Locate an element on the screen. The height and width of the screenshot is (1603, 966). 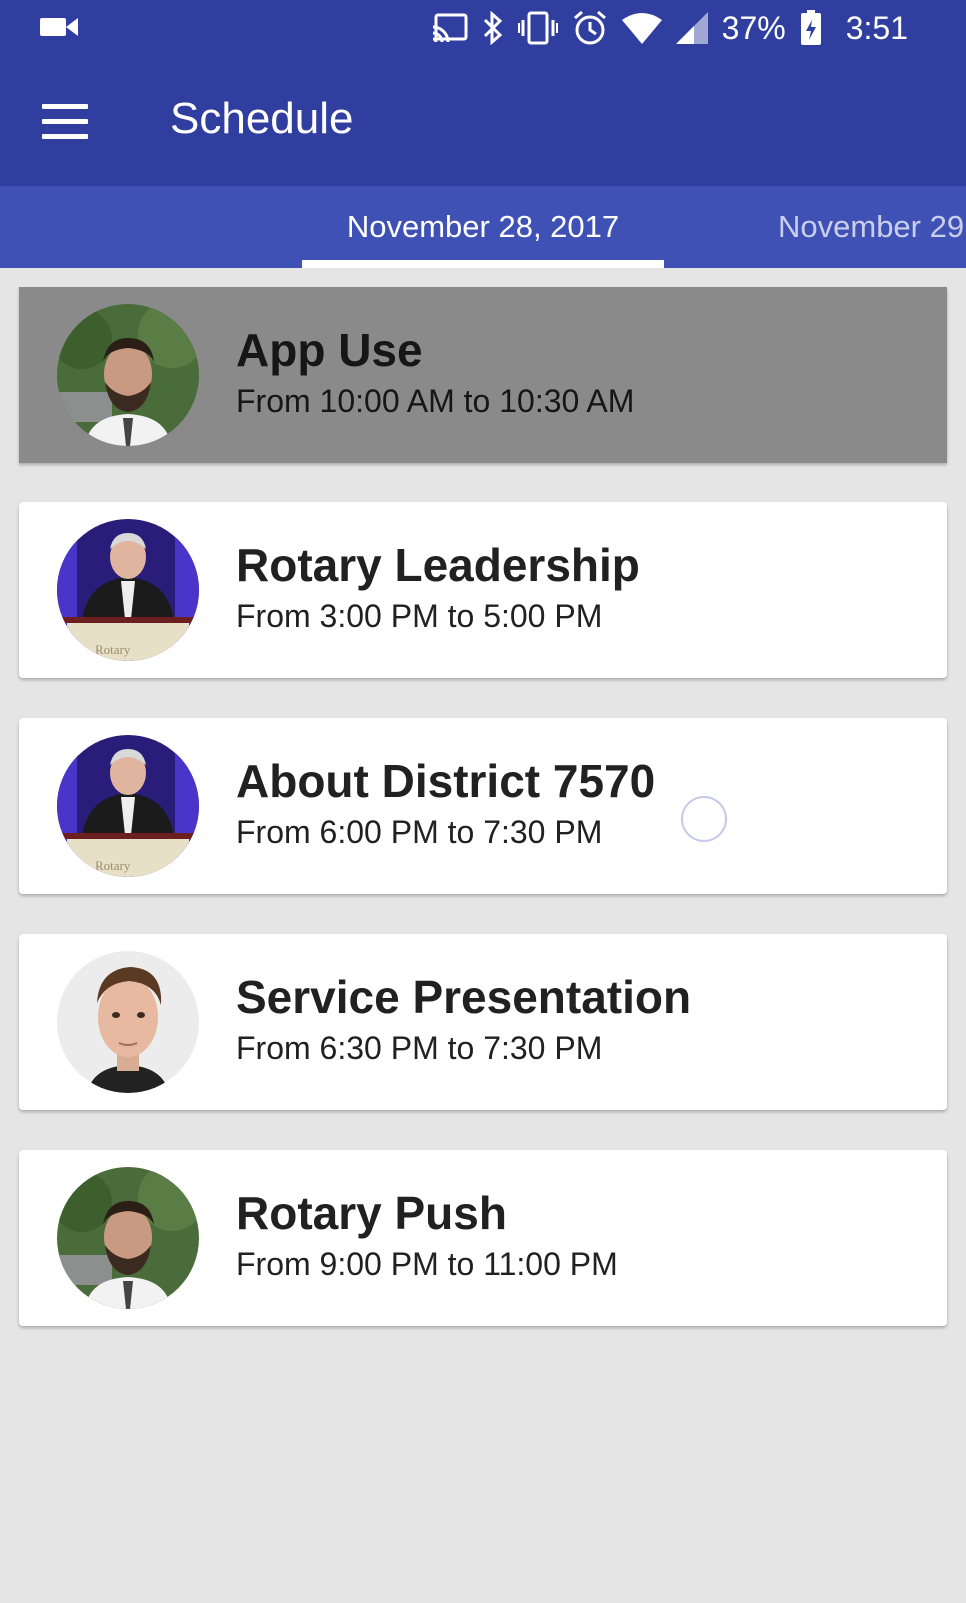
loading-spinner is located at coordinates (704, 819).